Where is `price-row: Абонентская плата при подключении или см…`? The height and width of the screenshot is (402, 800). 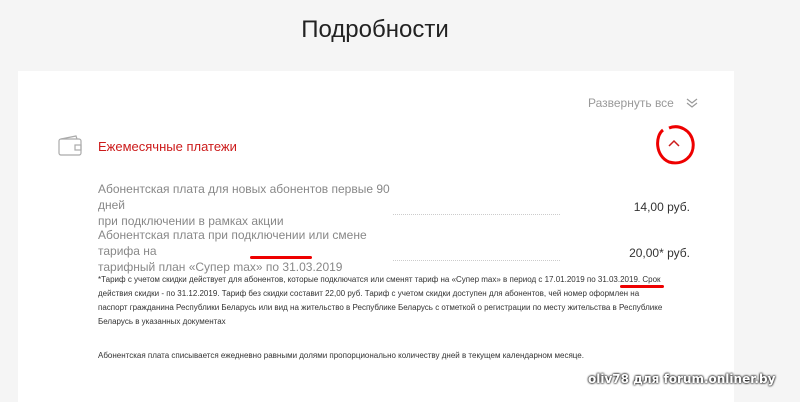 price-row: Абонентская плата при подключении или см… is located at coordinates (394, 251).